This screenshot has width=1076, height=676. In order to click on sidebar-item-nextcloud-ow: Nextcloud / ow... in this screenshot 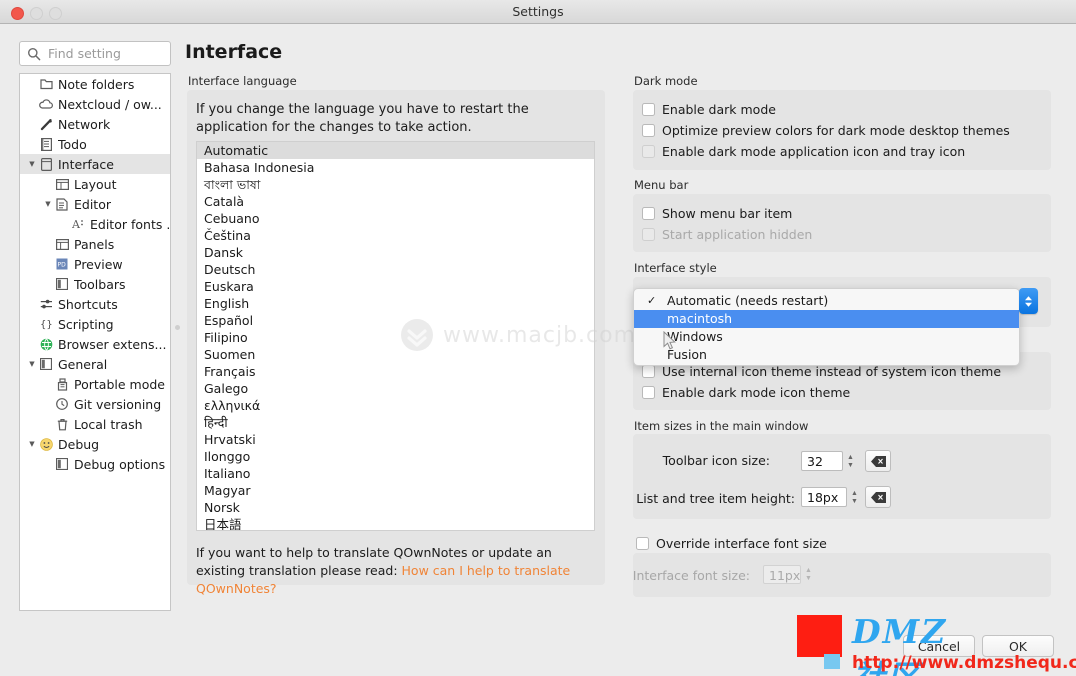, I will do `click(95, 104)`.